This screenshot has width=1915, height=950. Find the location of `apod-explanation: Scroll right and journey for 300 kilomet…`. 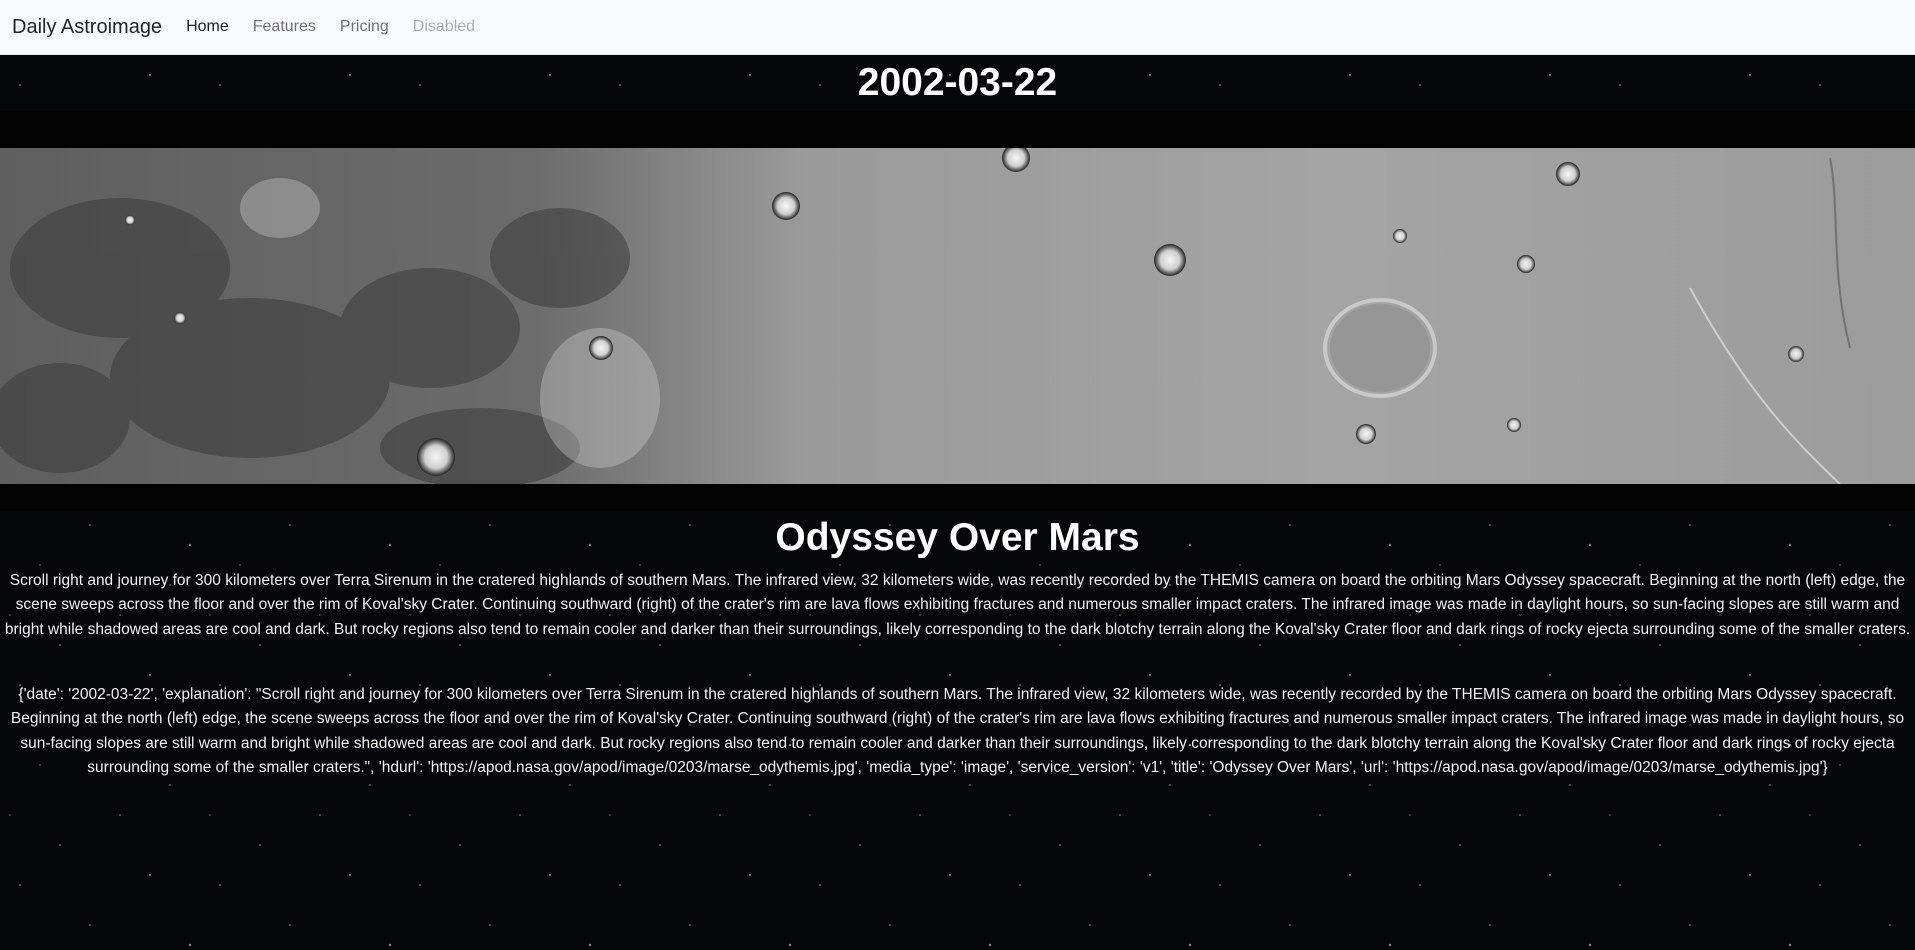

apod-explanation: Scroll right and journey for 300 kilomet… is located at coordinates (957, 605).